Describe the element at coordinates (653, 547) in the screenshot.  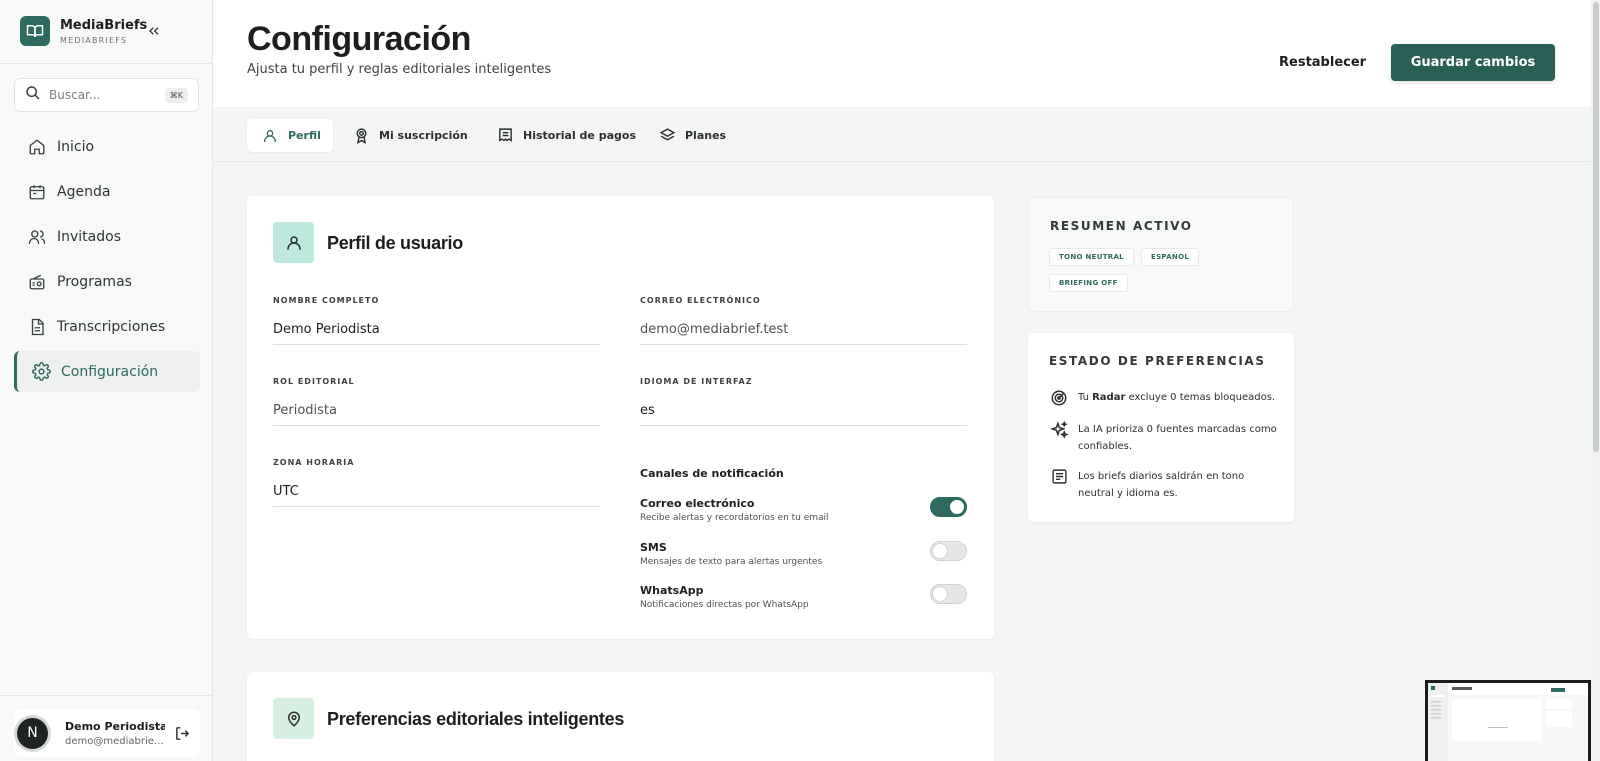
I see `notification-name: SMS` at that location.